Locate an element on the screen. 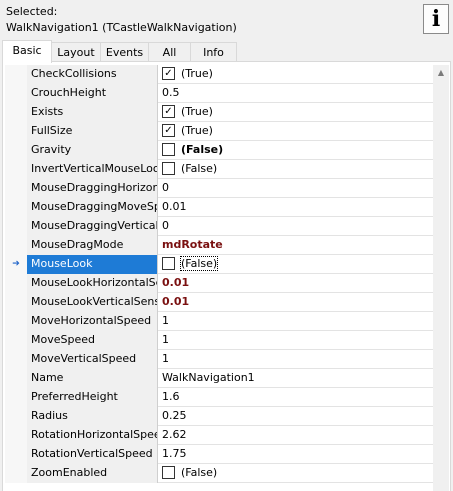  property-row: CheckCollisions ✓ (True) is located at coordinates (219, 74).